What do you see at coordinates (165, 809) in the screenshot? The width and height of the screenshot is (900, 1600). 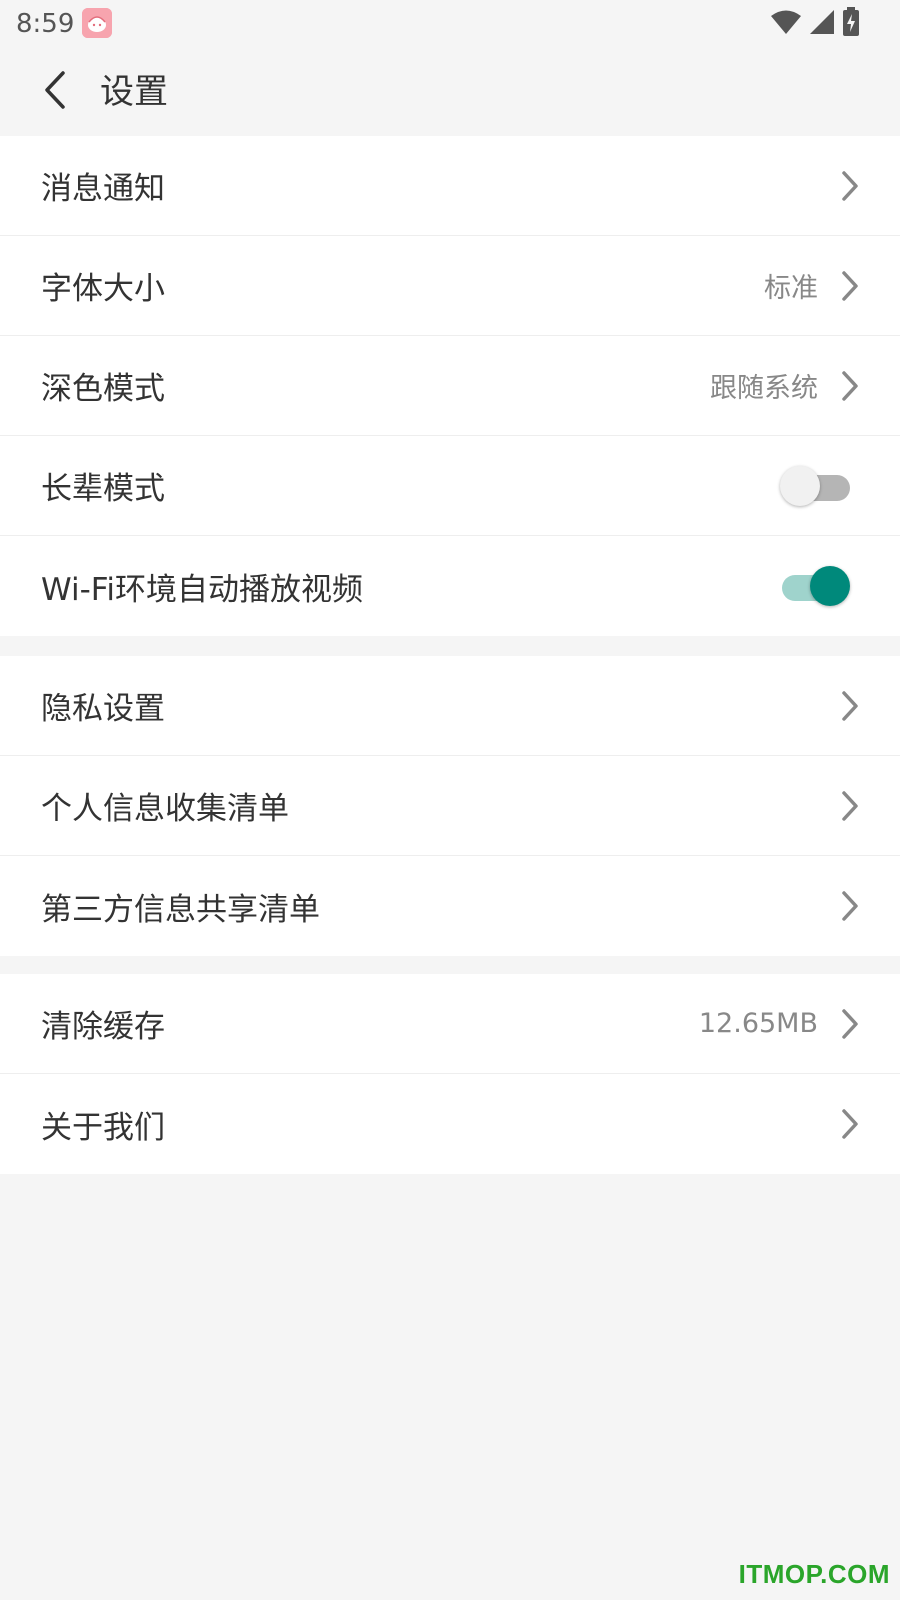 I see `setting-label: 个人信息收集清单` at bounding box center [165, 809].